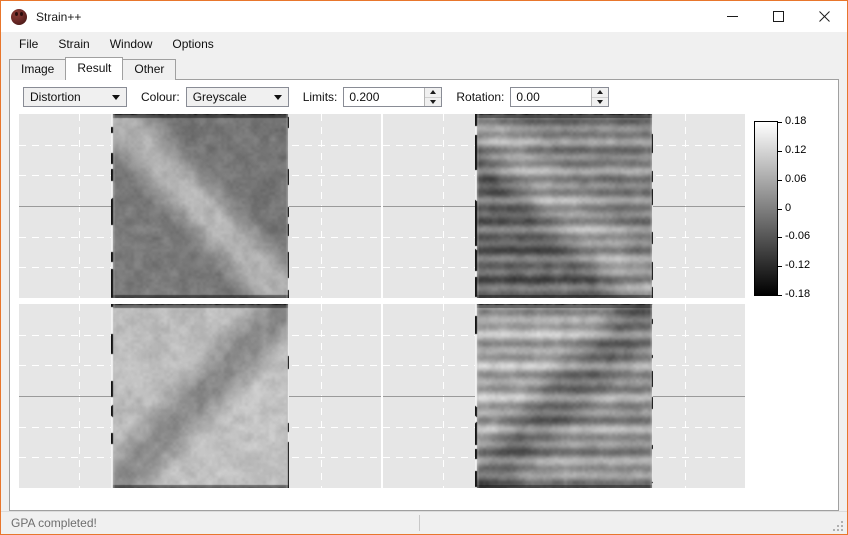 The width and height of the screenshot is (848, 535). What do you see at coordinates (480, 97) in the screenshot?
I see `rotation-label: Rotation:` at bounding box center [480, 97].